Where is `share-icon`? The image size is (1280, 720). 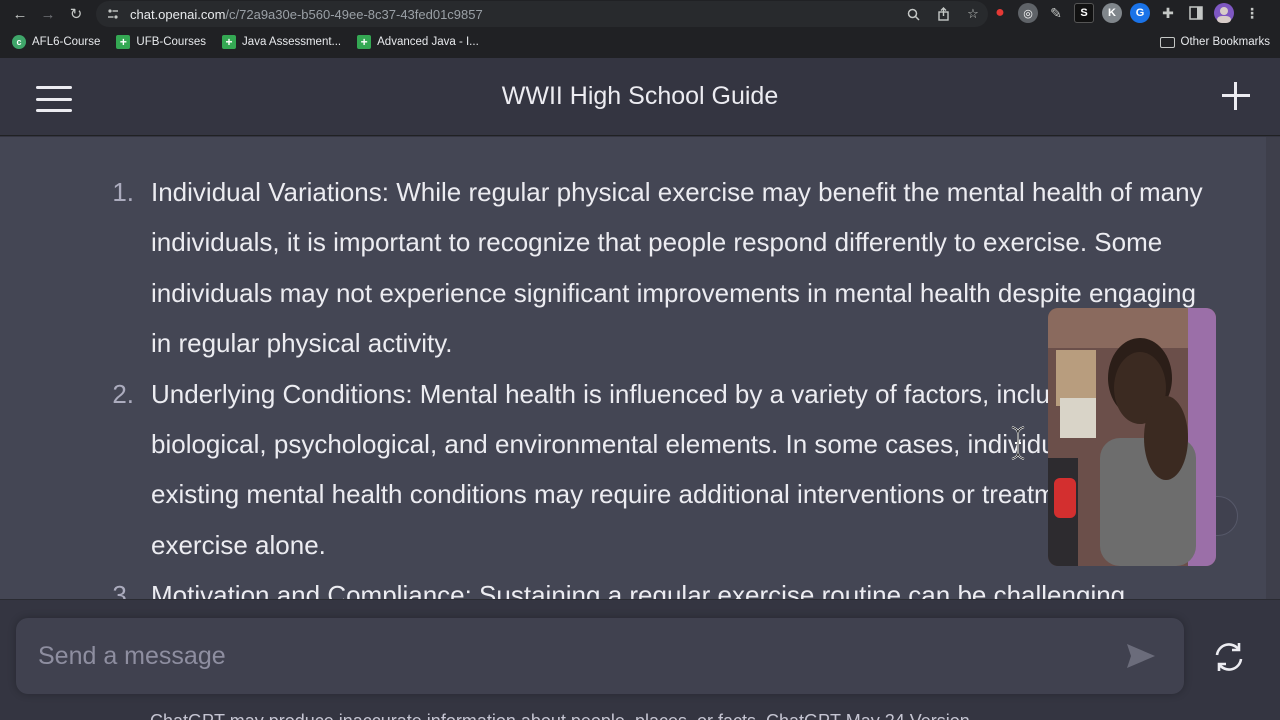
share-icon is located at coordinates (943, 14).